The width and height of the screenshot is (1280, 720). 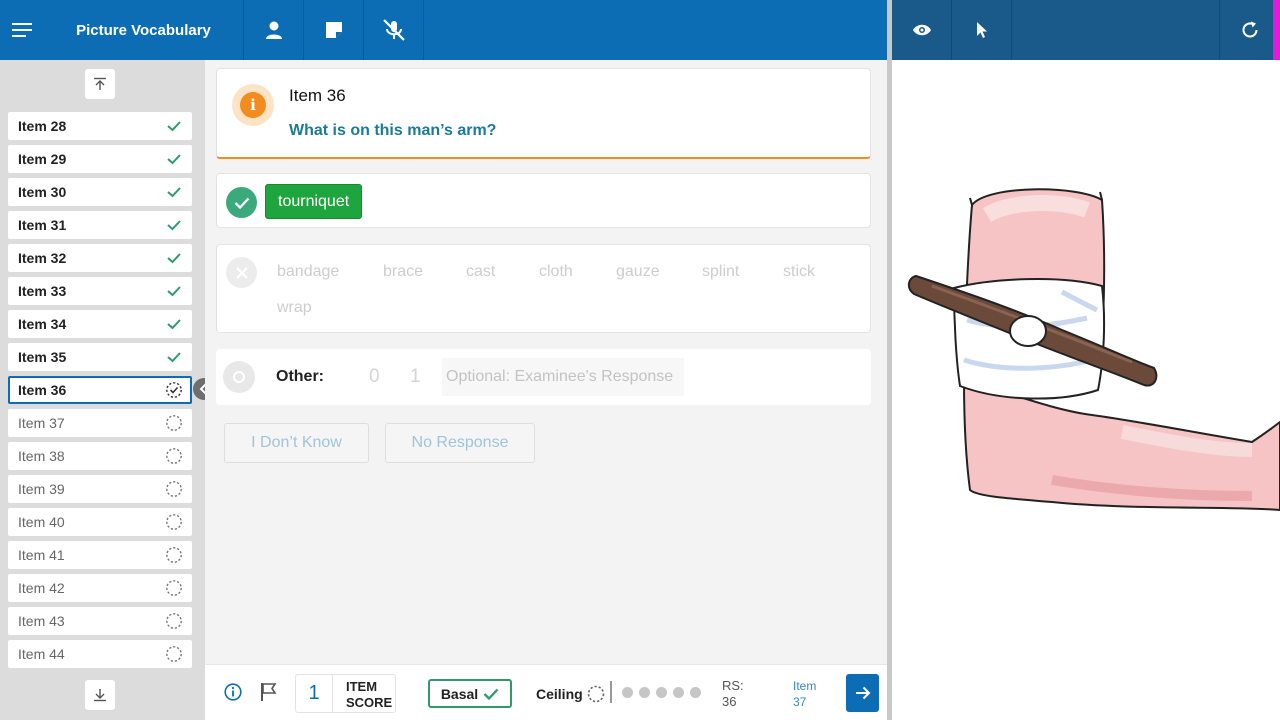 What do you see at coordinates (804, 694) in the screenshot?
I see `next-item-label: Item 37` at bounding box center [804, 694].